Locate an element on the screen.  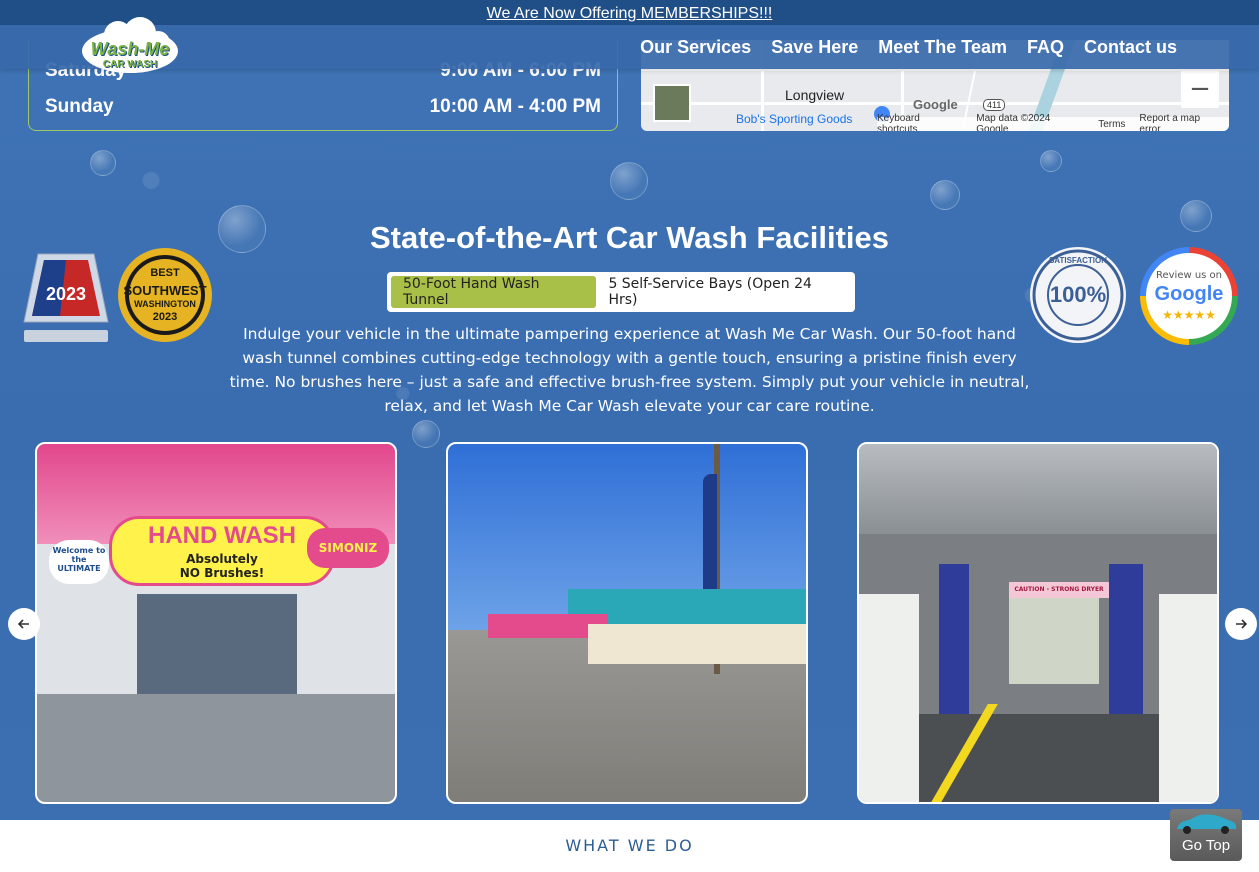
google-review-badge: Review us on Google ★★★★★ is located at coordinates (1189, 296).